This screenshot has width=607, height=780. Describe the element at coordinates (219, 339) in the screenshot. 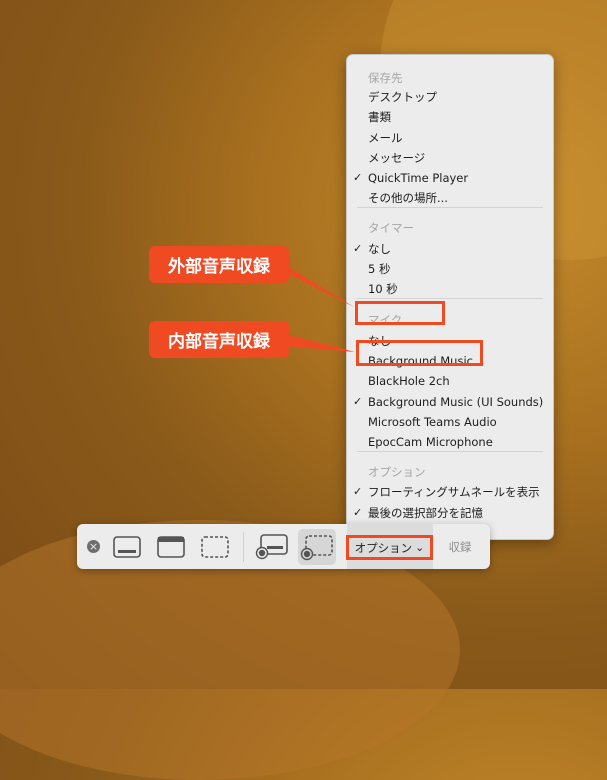

I see `callout-internal-audio: 内部音声収録` at that location.